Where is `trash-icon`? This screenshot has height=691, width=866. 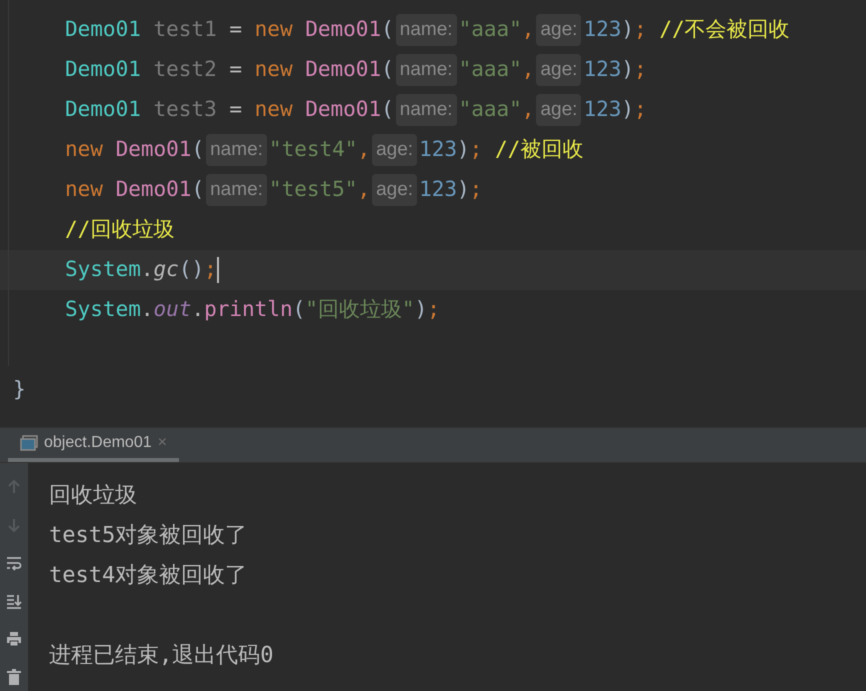
trash-icon is located at coordinates (14, 677).